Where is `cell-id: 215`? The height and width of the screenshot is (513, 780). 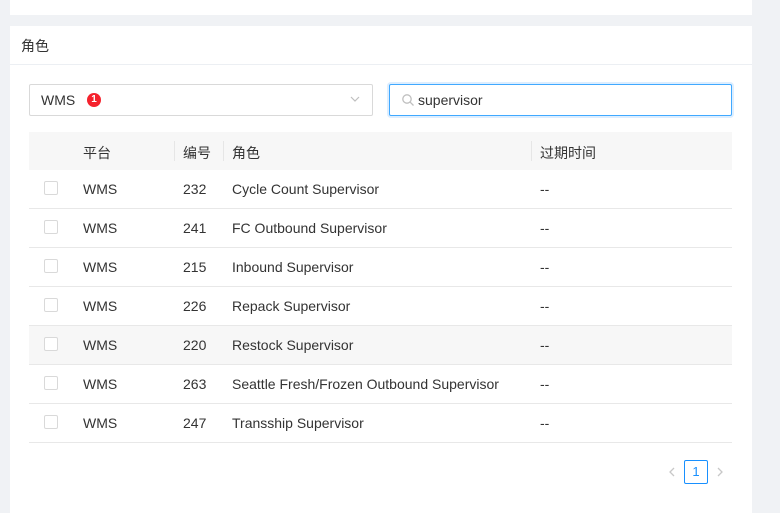 cell-id: 215 is located at coordinates (195, 267).